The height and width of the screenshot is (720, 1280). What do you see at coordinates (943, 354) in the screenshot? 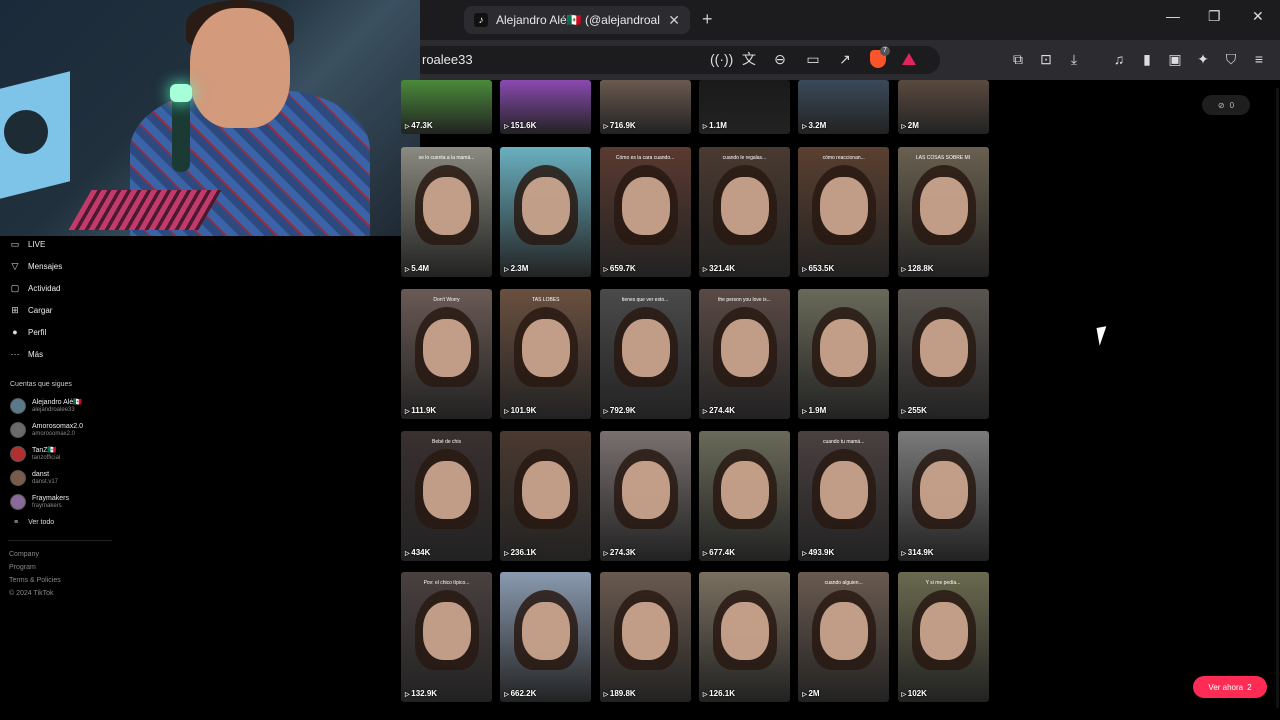
I see `video-thumbnail: 255K` at bounding box center [943, 354].